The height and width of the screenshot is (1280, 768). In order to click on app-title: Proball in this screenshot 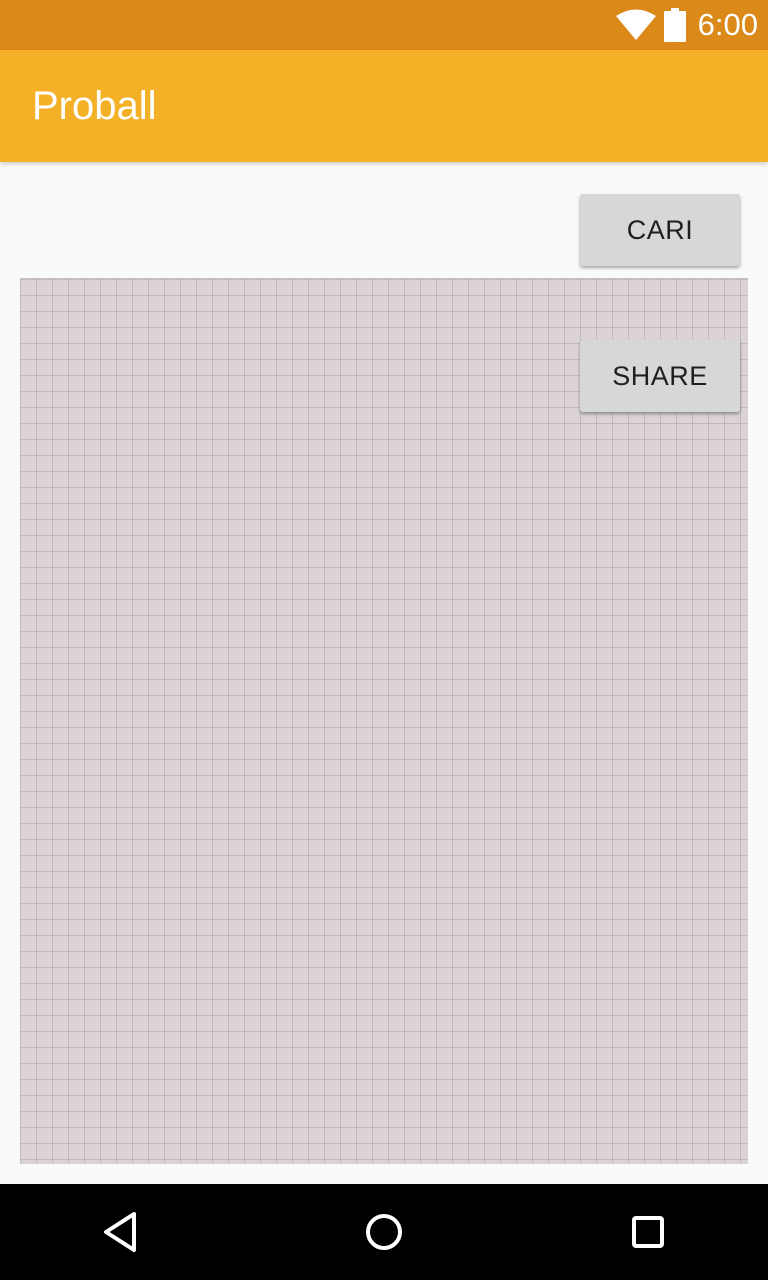, I will do `click(94, 106)`.